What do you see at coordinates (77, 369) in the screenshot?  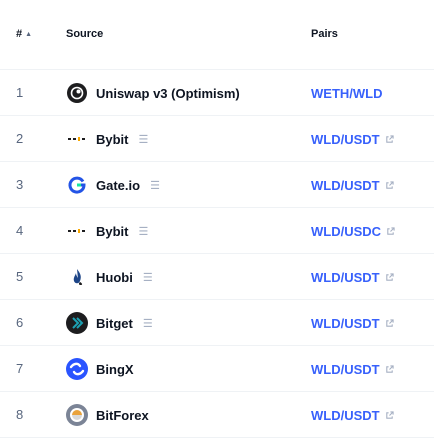 I see `bingx-icon` at bounding box center [77, 369].